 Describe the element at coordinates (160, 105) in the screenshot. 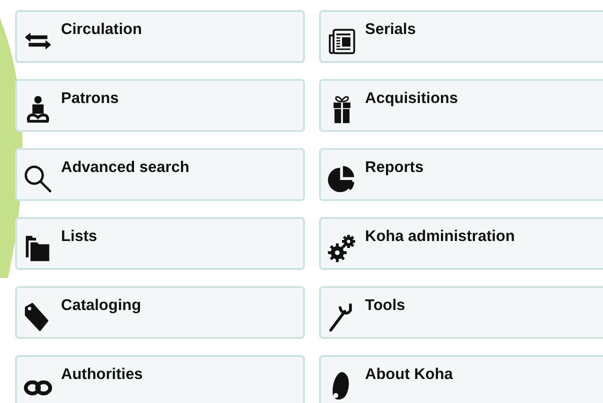

I see `module-button: Patrons` at that location.